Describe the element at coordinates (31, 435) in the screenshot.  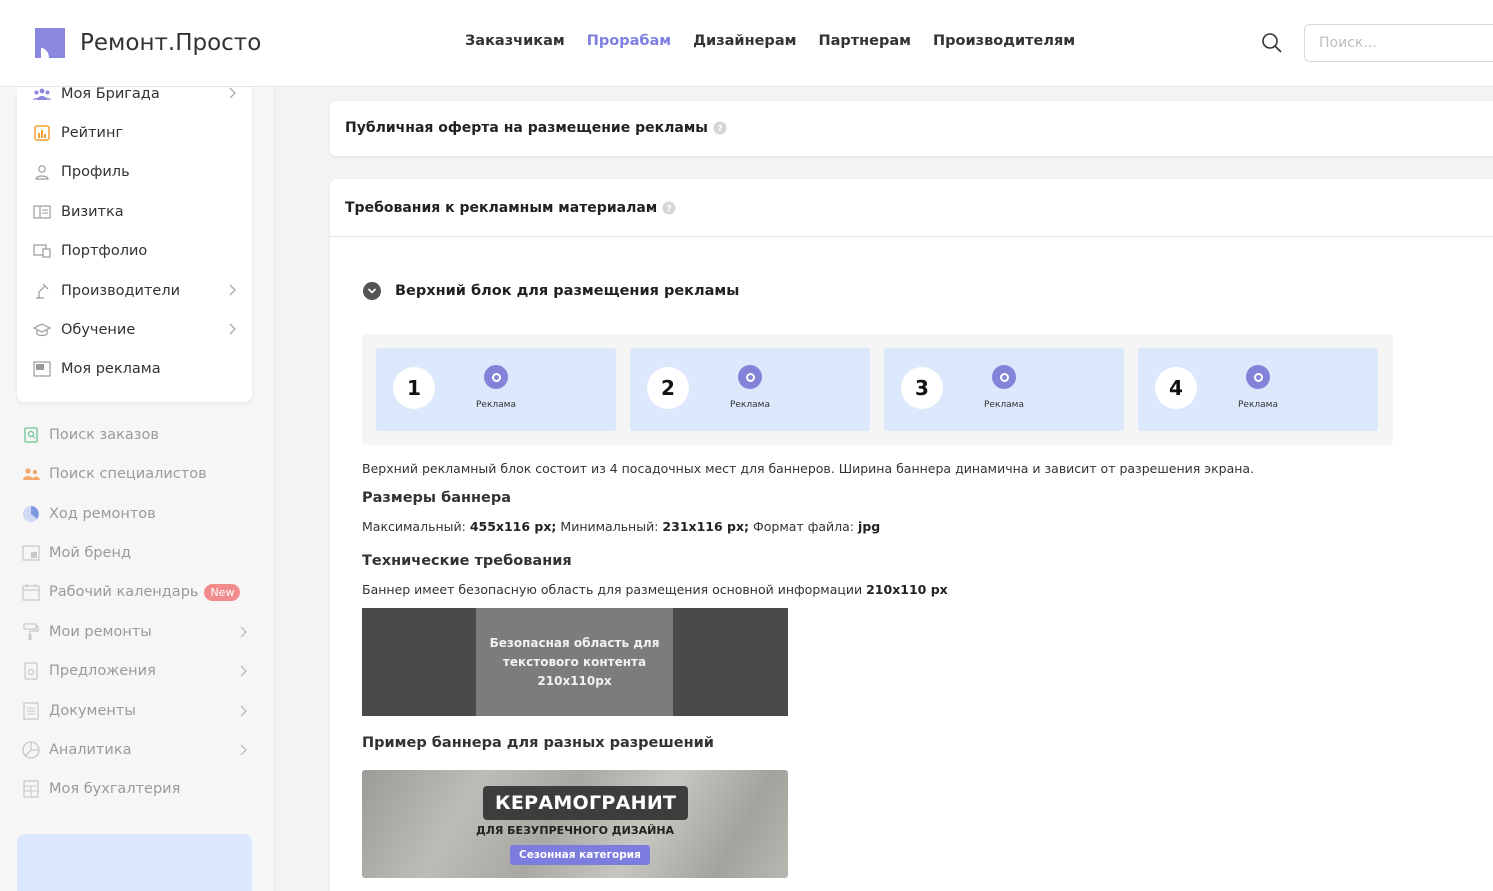
I see `search-doc-icon` at that location.